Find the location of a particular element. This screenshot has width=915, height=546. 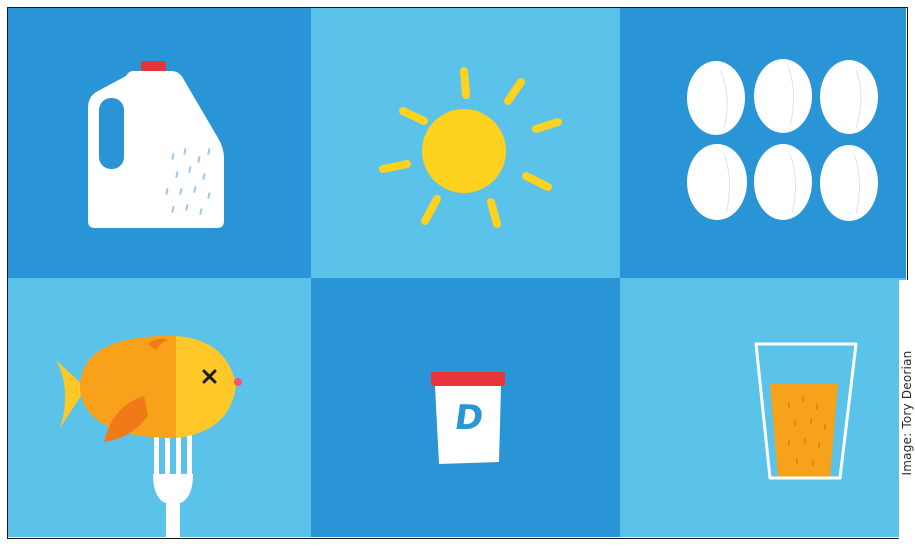

orange-juice-glass-icon is located at coordinates (806, 411).